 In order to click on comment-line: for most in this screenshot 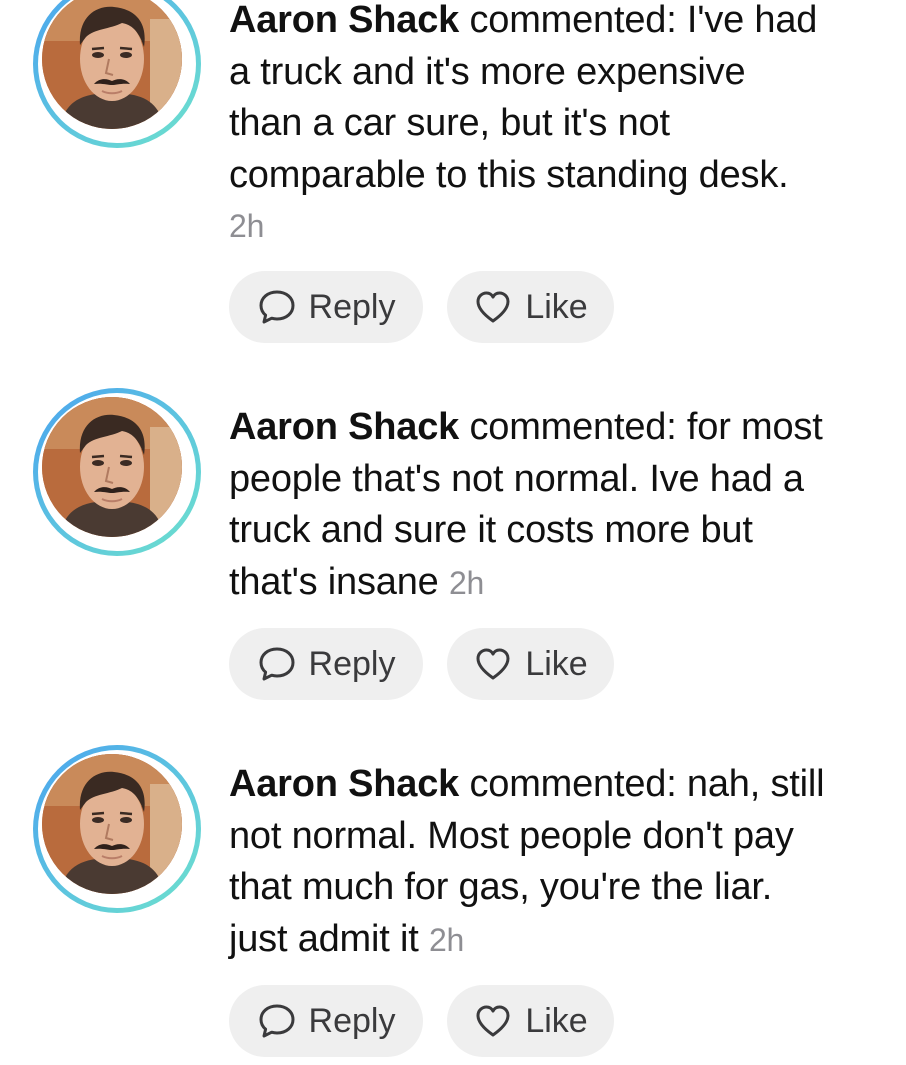, I will do `click(754, 427)`.